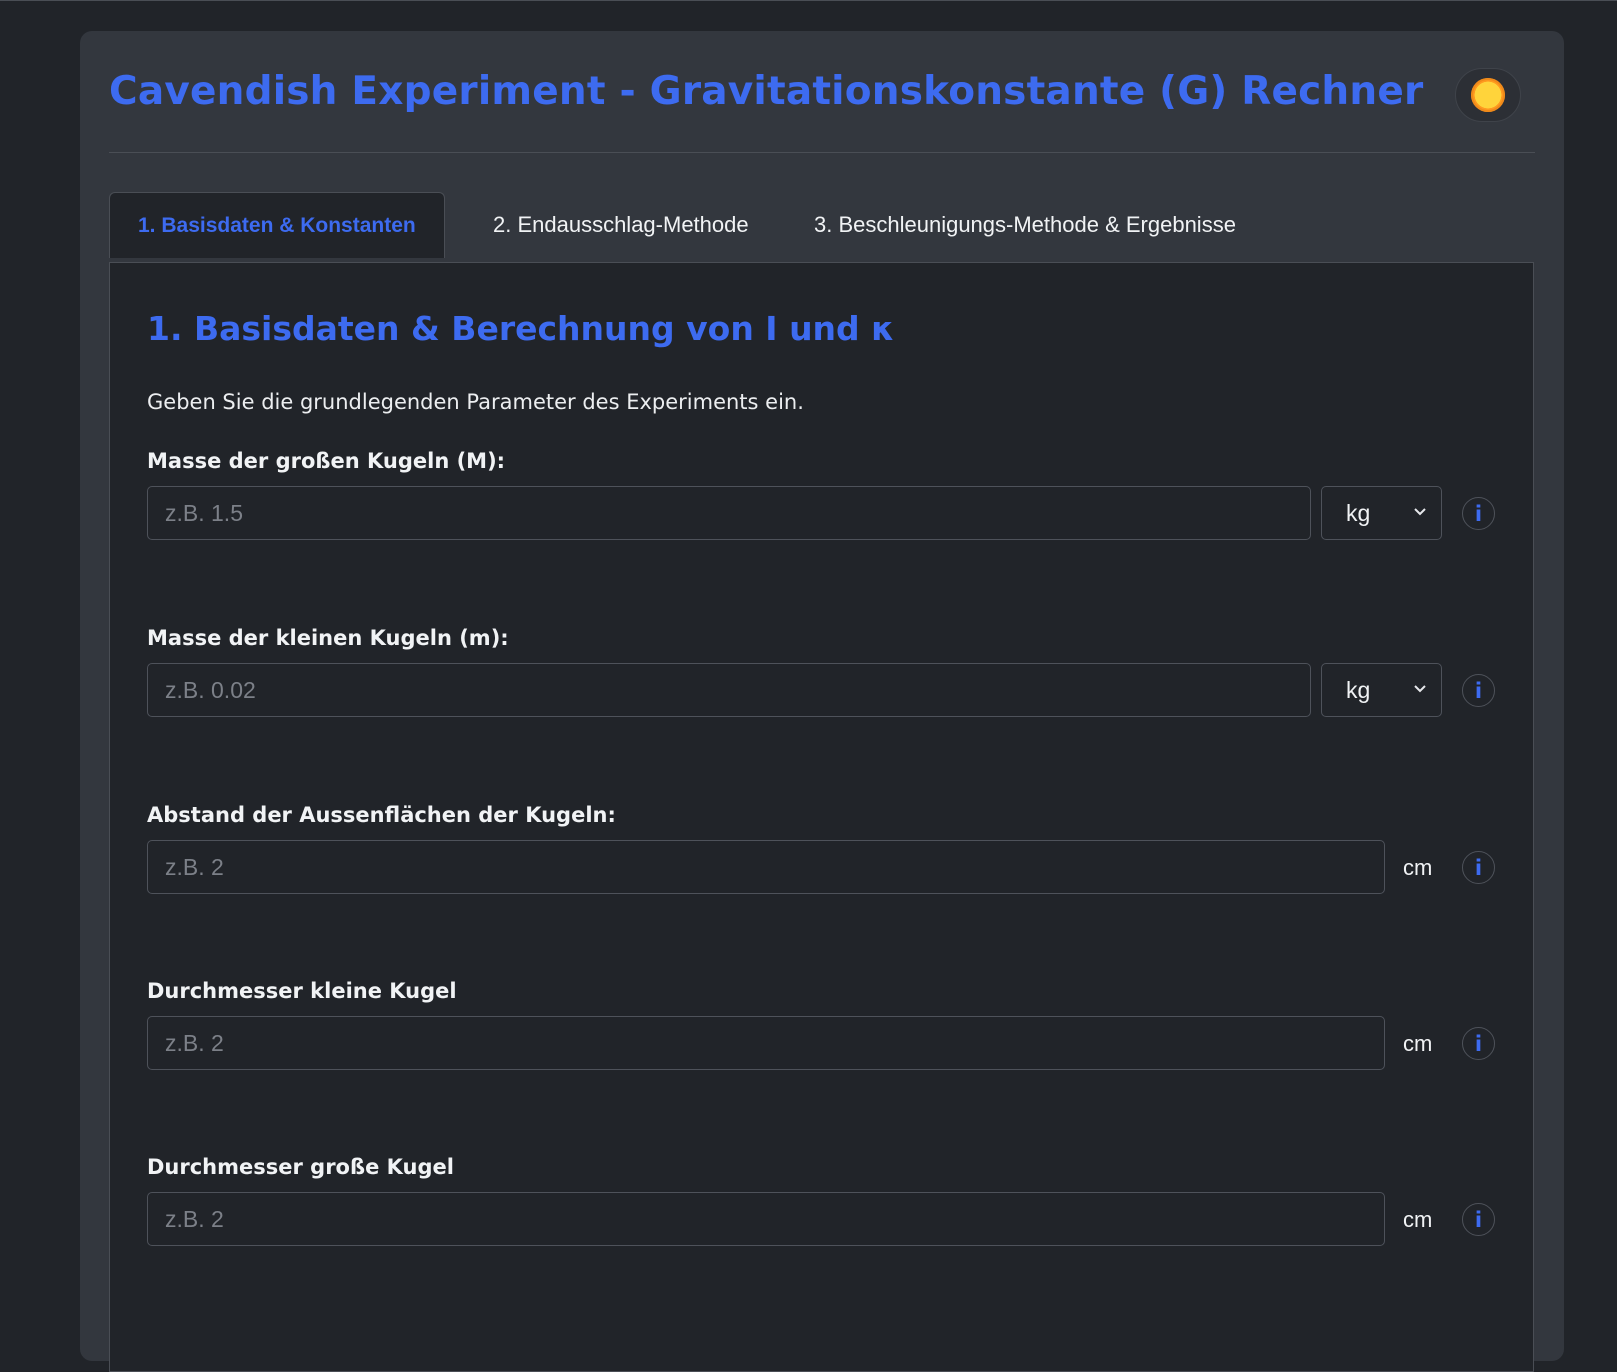 The height and width of the screenshot is (1372, 1617). I want to click on mass-small-input, so click(729, 690).